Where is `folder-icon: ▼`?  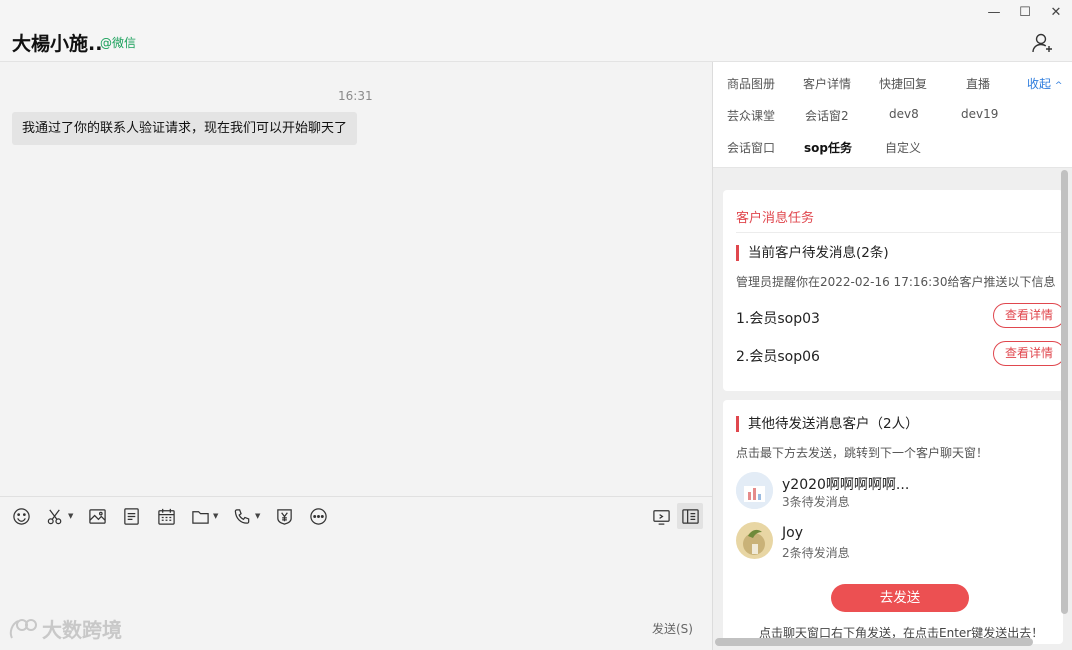 folder-icon: ▼ is located at coordinates (204, 516).